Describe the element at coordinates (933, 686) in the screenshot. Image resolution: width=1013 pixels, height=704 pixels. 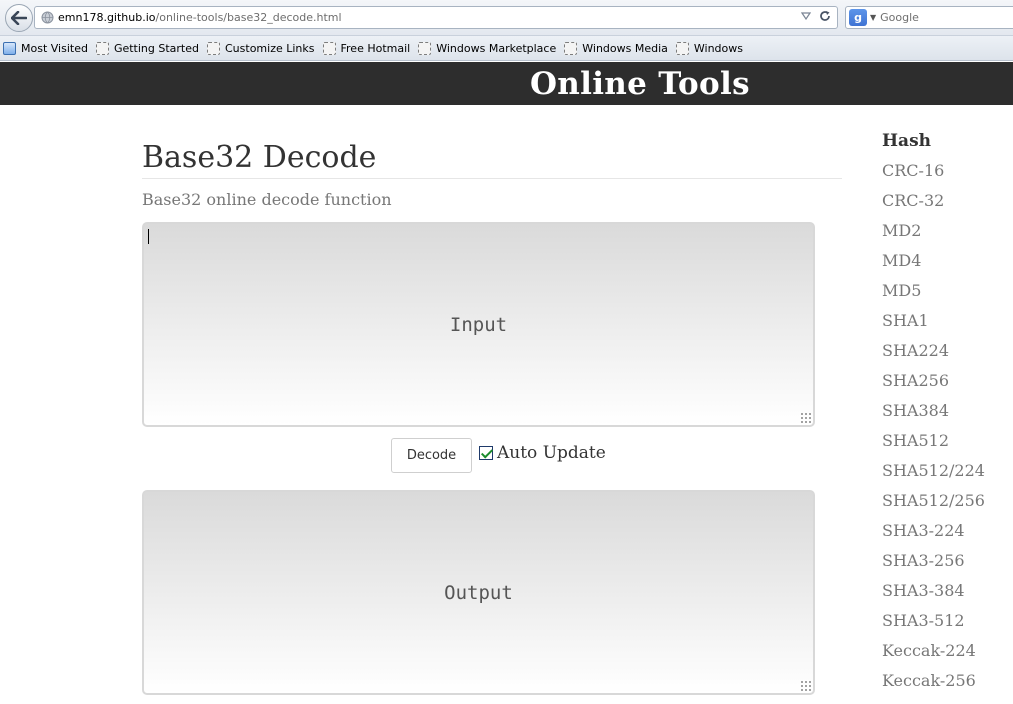
I see `sidebar-item-keccak-256: Keccak-256` at that location.